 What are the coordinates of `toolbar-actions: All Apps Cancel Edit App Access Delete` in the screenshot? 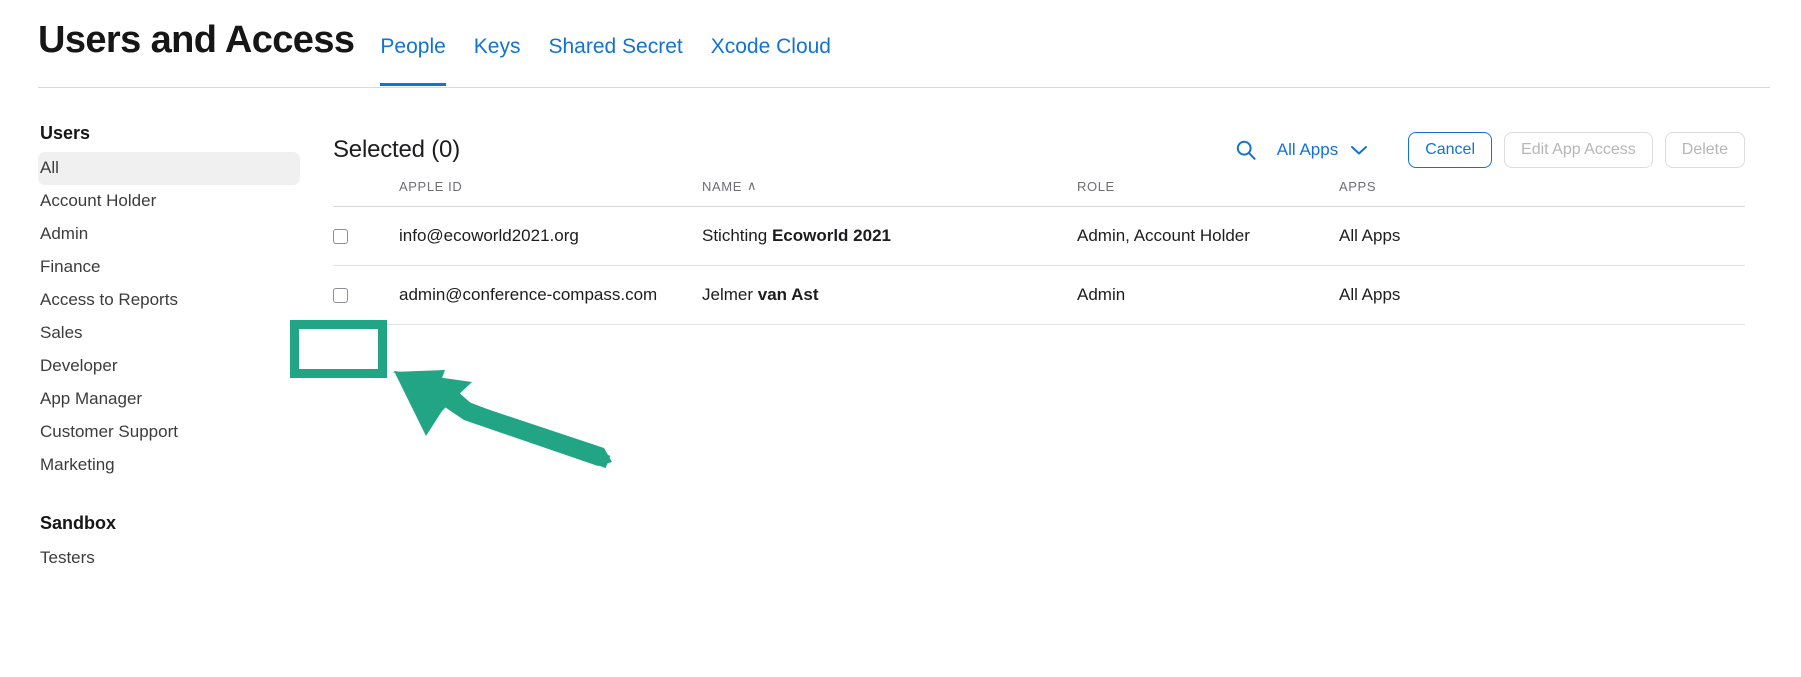 It's located at (1489, 150).